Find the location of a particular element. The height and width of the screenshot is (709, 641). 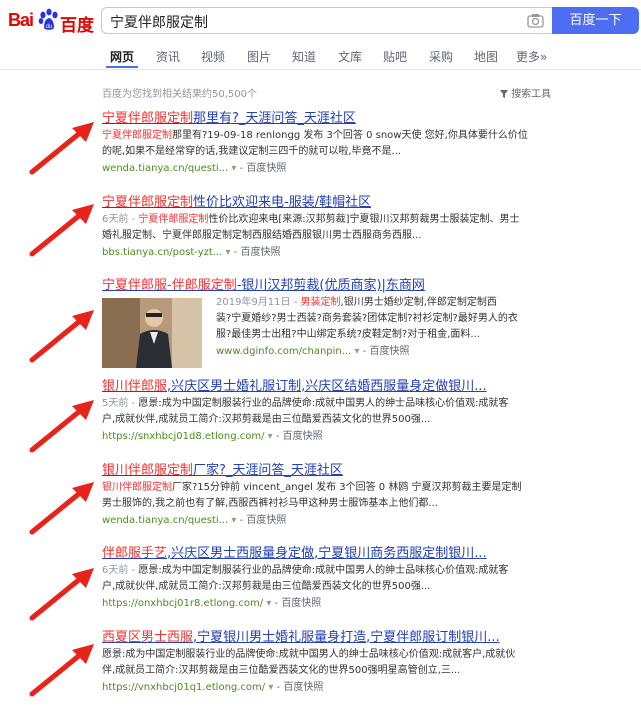

title-text: 那里有?_天涯问答_天涯社区 is located at coordinates (274, 118).